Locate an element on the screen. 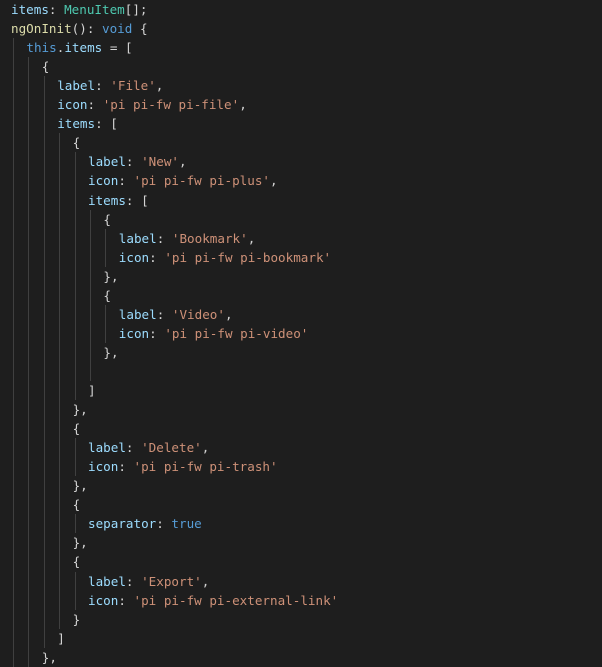  code-token: = [ is located at coordinates (117, 48).